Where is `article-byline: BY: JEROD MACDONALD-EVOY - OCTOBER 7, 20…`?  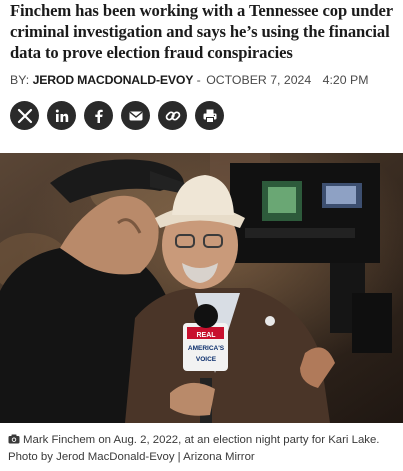
article-byline: BY: JEROD MACDONALD-EVOY - OCTOBER 7, 20… is located at coordinates (204, 80).